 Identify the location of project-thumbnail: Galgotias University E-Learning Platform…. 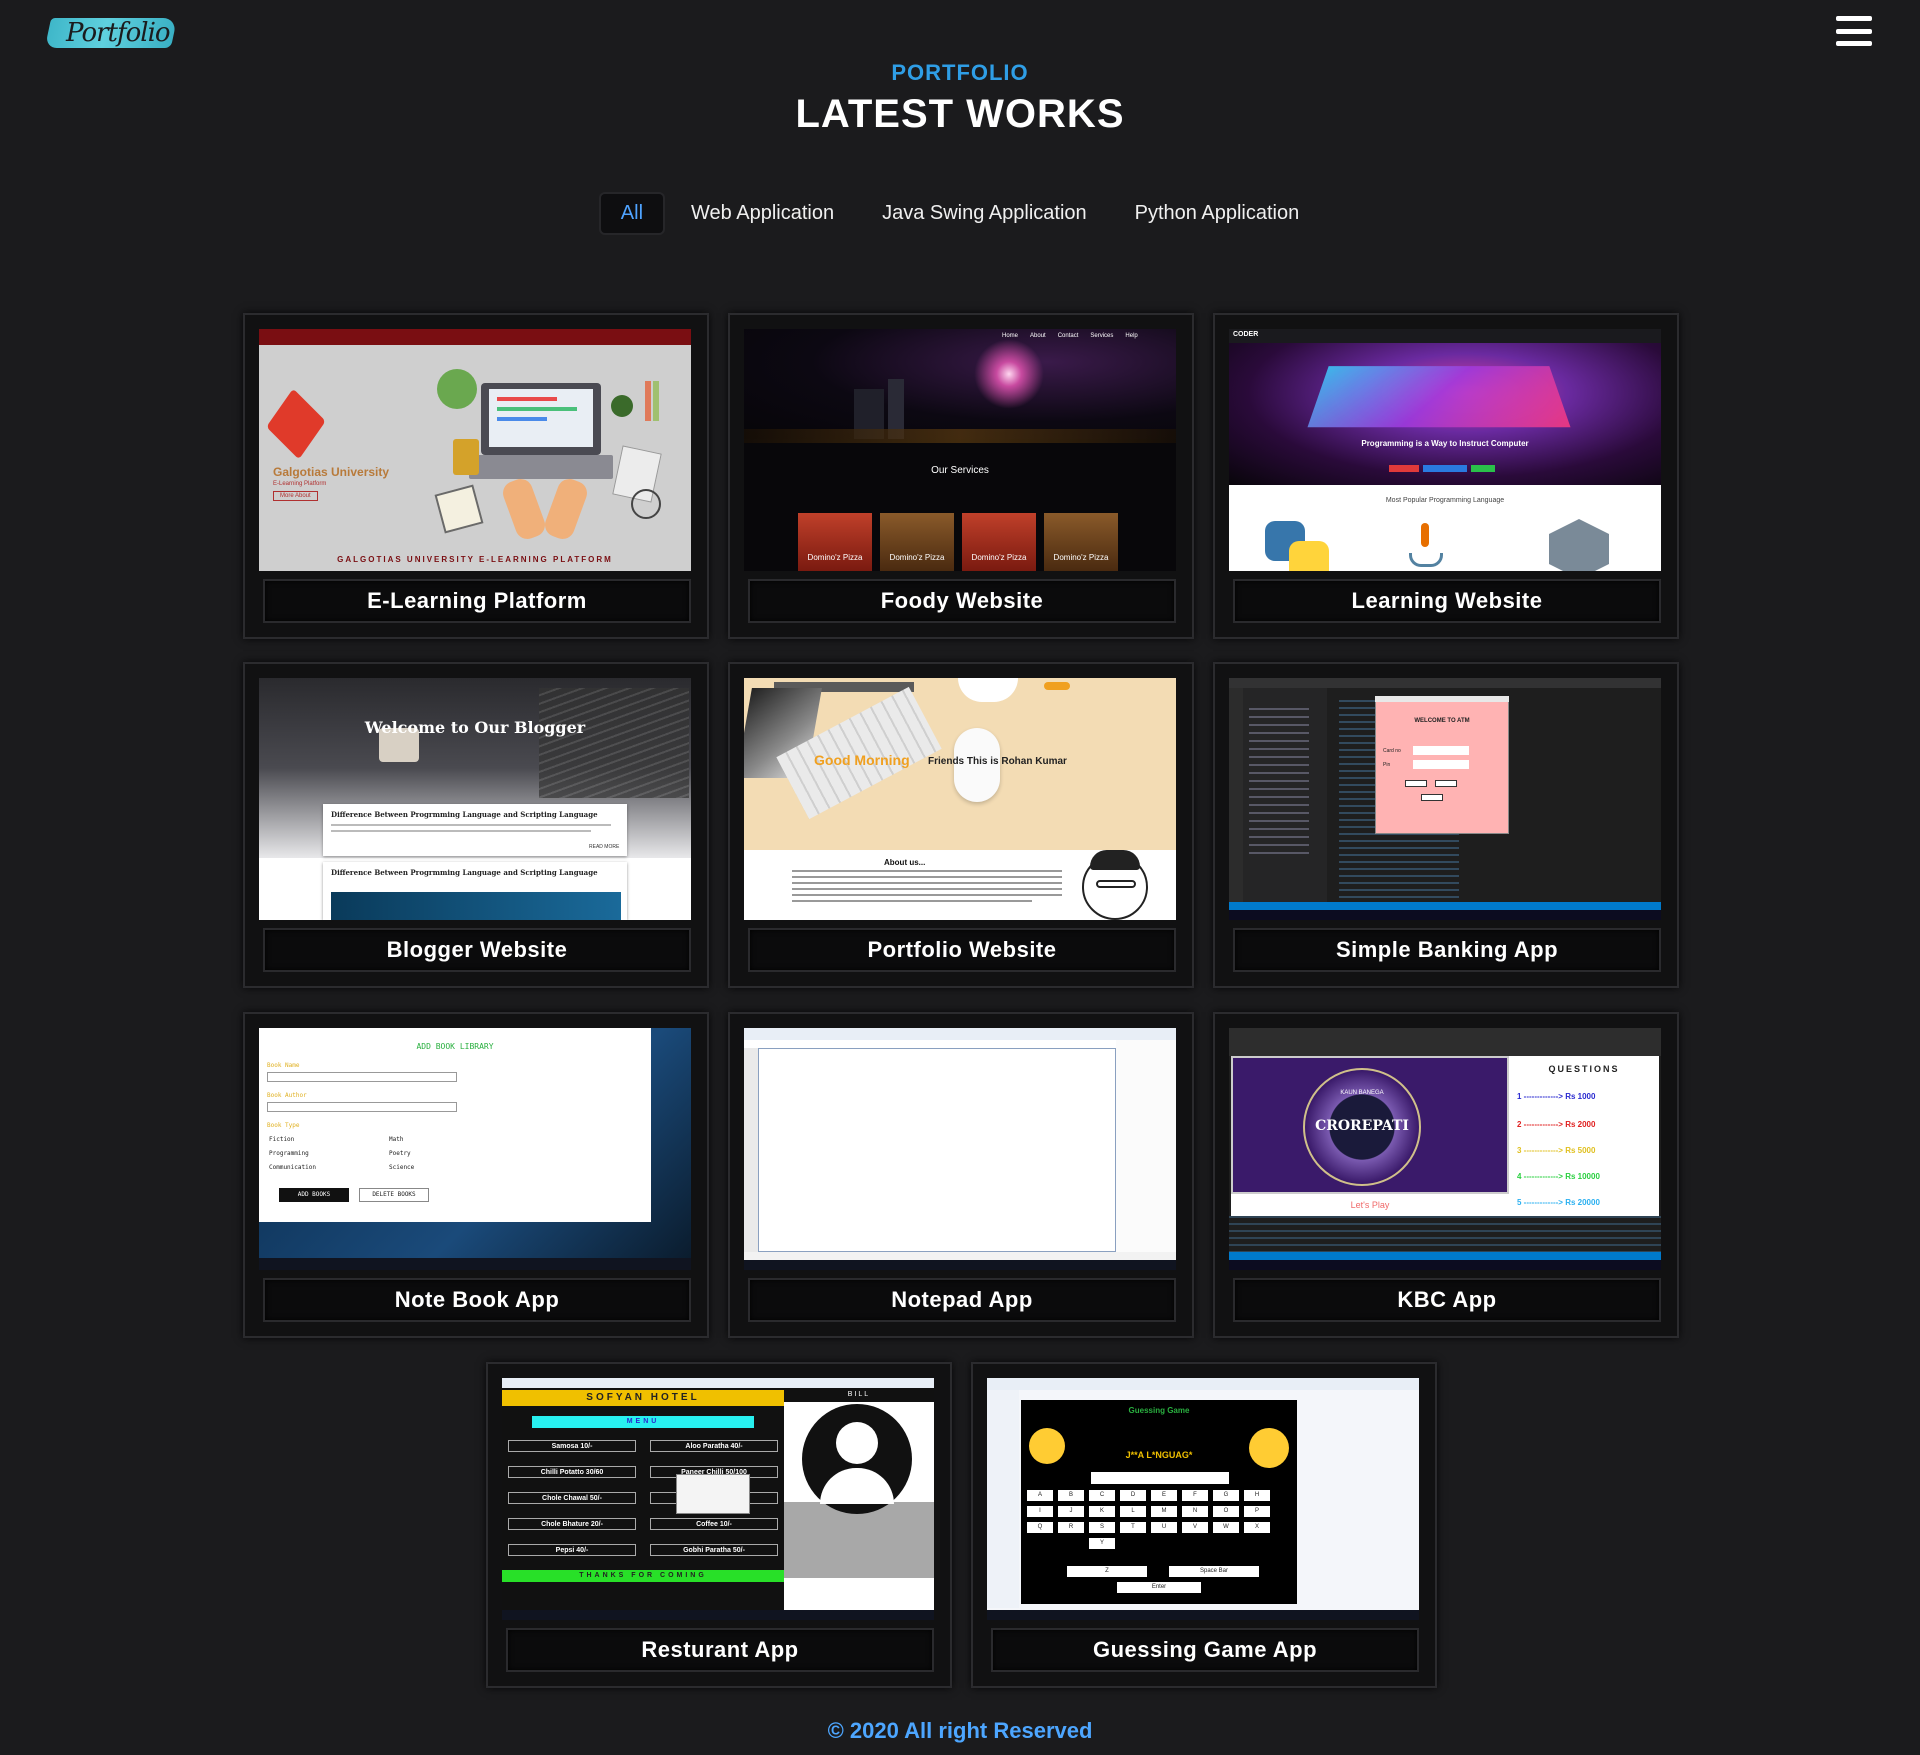
(475, 450).